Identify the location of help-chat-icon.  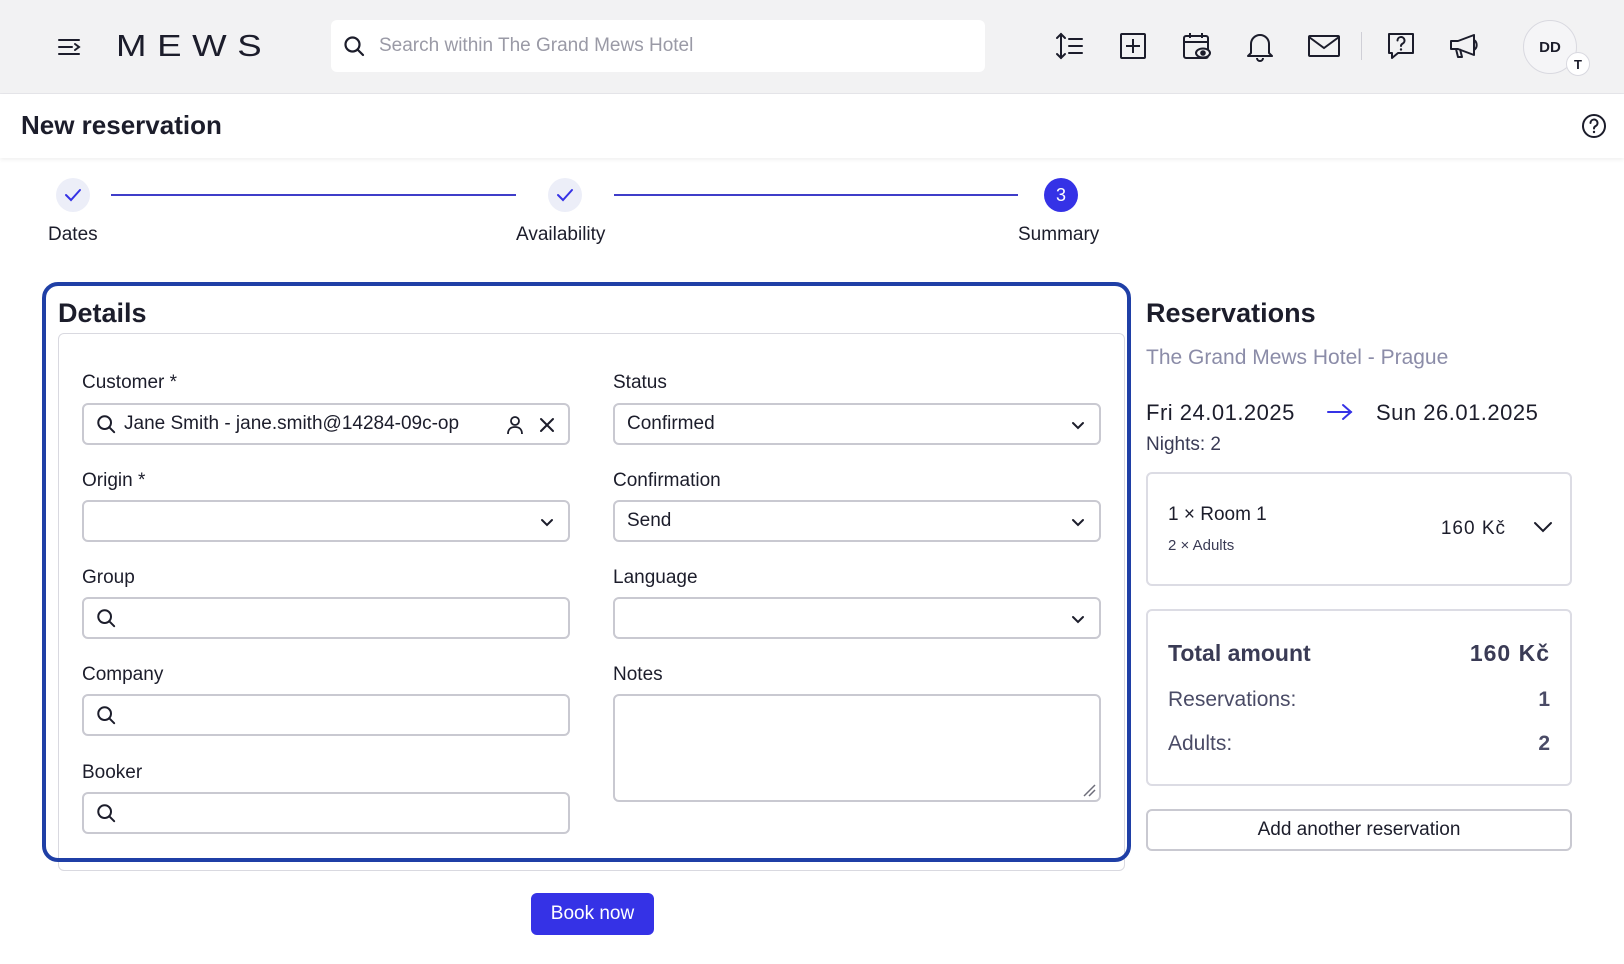
(1401, 46).